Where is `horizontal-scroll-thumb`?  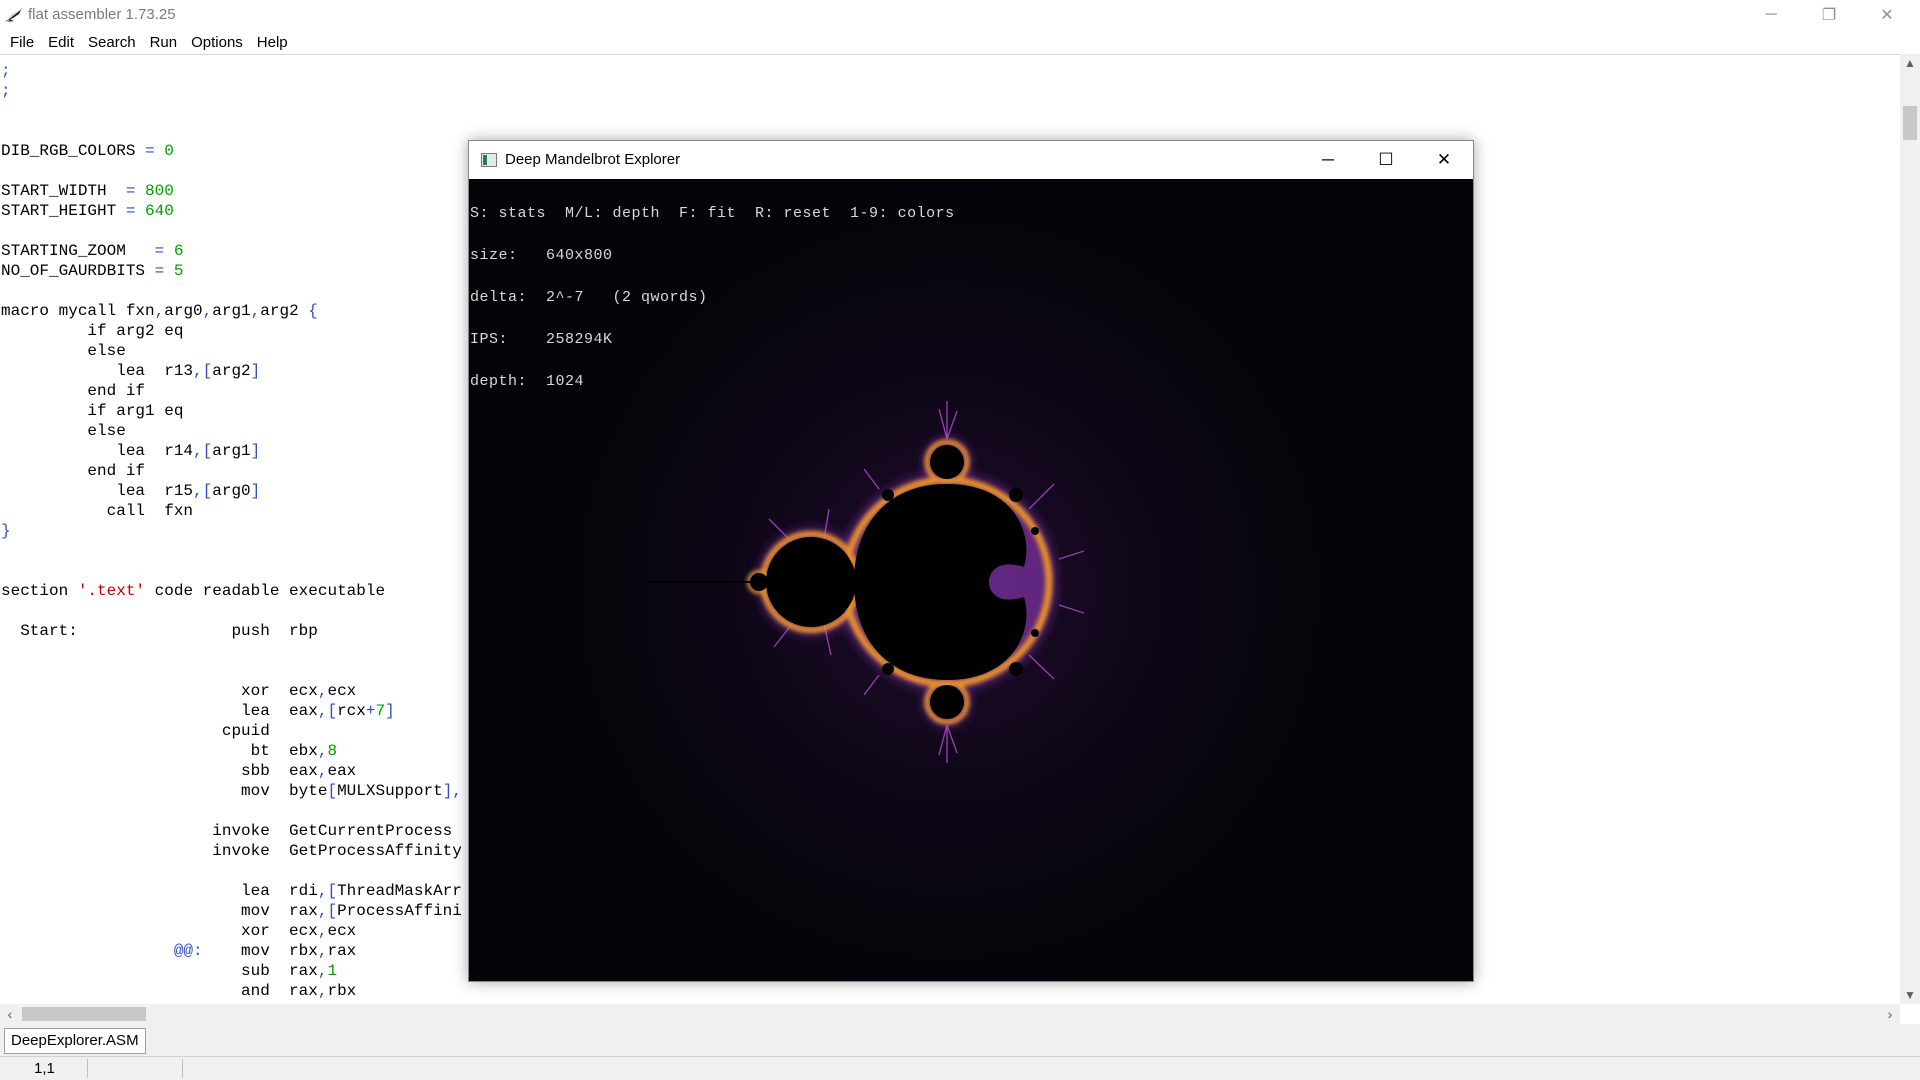
horizontal-scroll-thumb is located at coordinates (84, 1014).